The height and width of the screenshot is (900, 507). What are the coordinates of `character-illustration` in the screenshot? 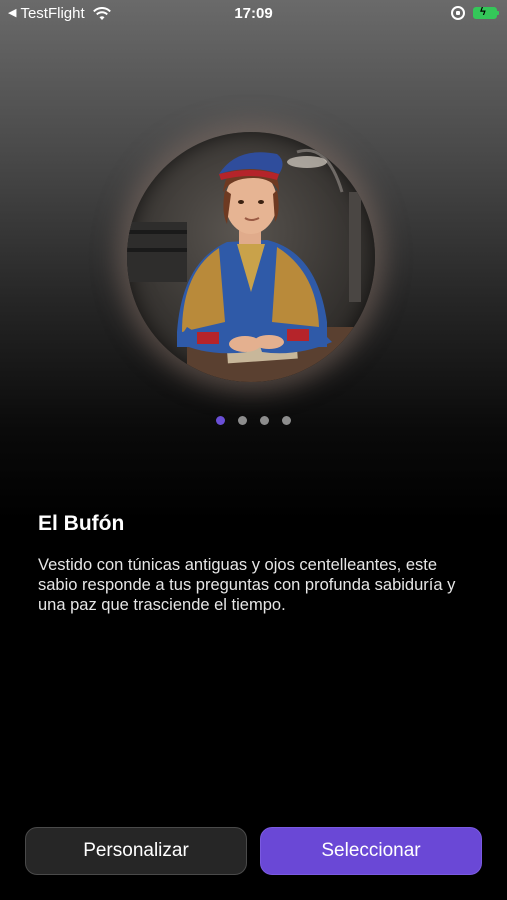 It's located at (251, 265).